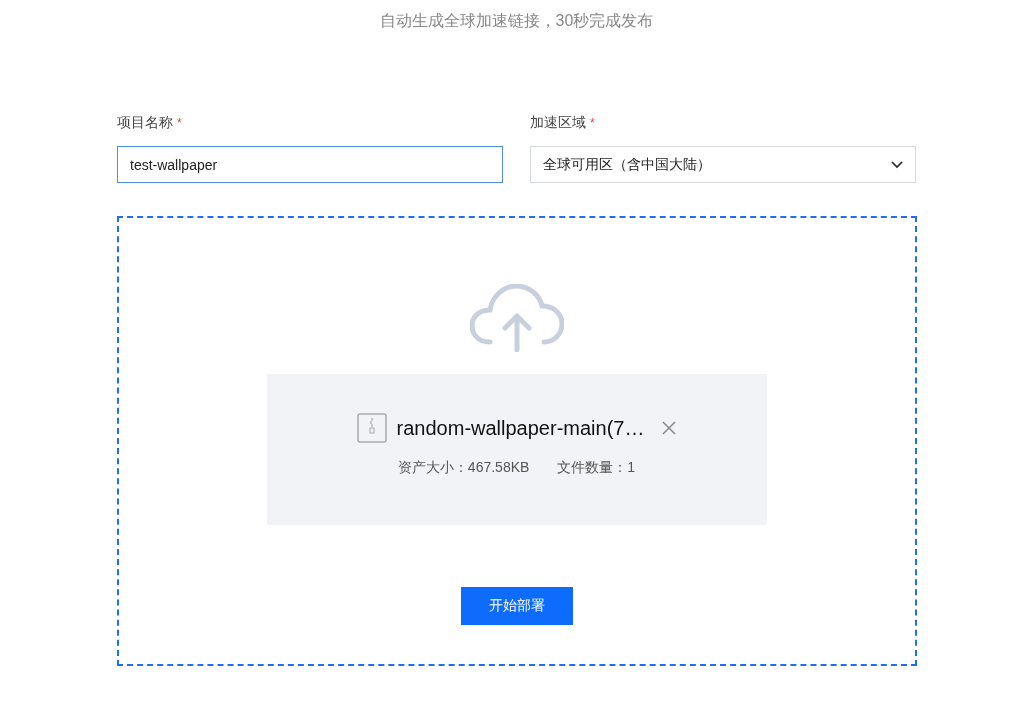 This screenshot has width=1033, height=727. Describe the element at coordinates (897, 164) in the screenshot. I see `chevron-down-icon` at that location.